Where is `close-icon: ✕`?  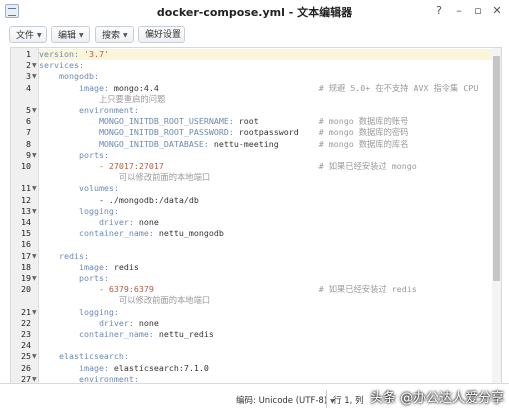 close-icon: ✕ is located at coordinates (497, 11).